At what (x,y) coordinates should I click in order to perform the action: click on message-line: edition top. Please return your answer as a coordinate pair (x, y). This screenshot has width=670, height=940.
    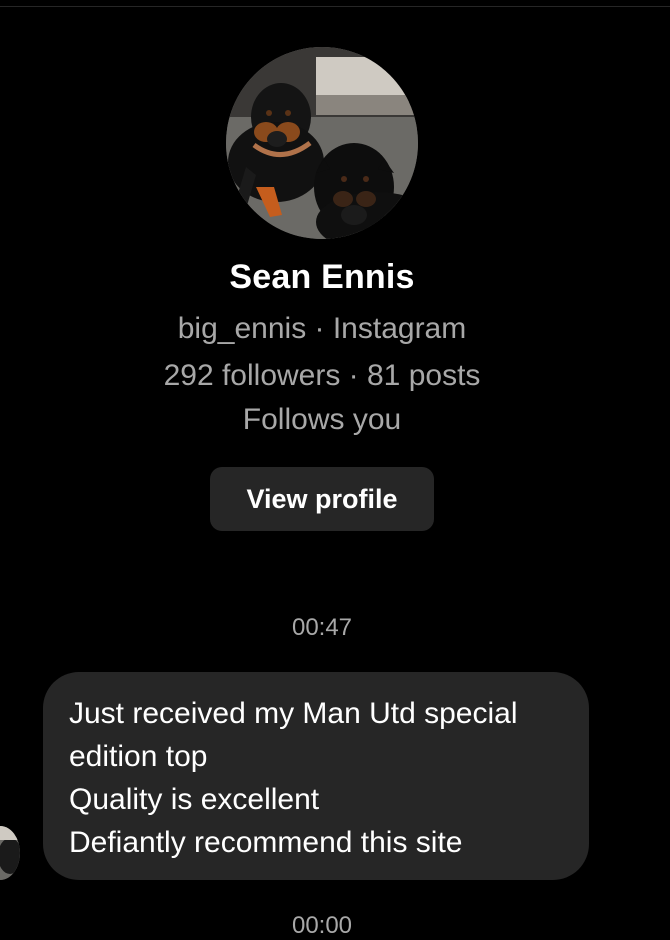
    Looking at the image, I should click on (138, 756).